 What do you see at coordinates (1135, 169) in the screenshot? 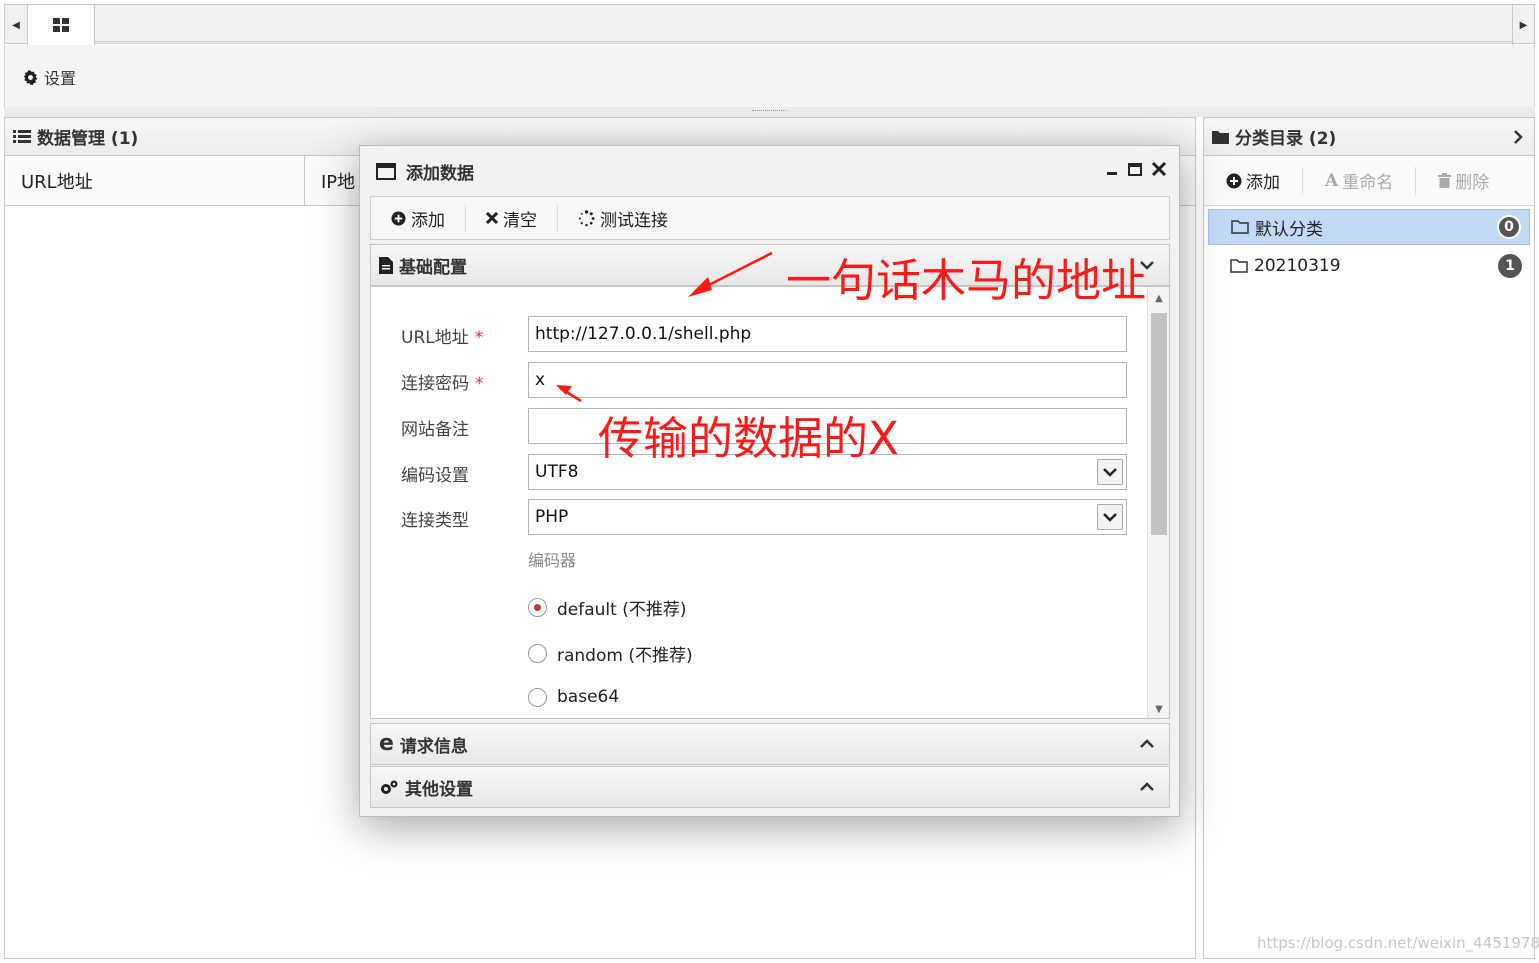
I see `maximize-icon` at bounding box center [1135, 169].